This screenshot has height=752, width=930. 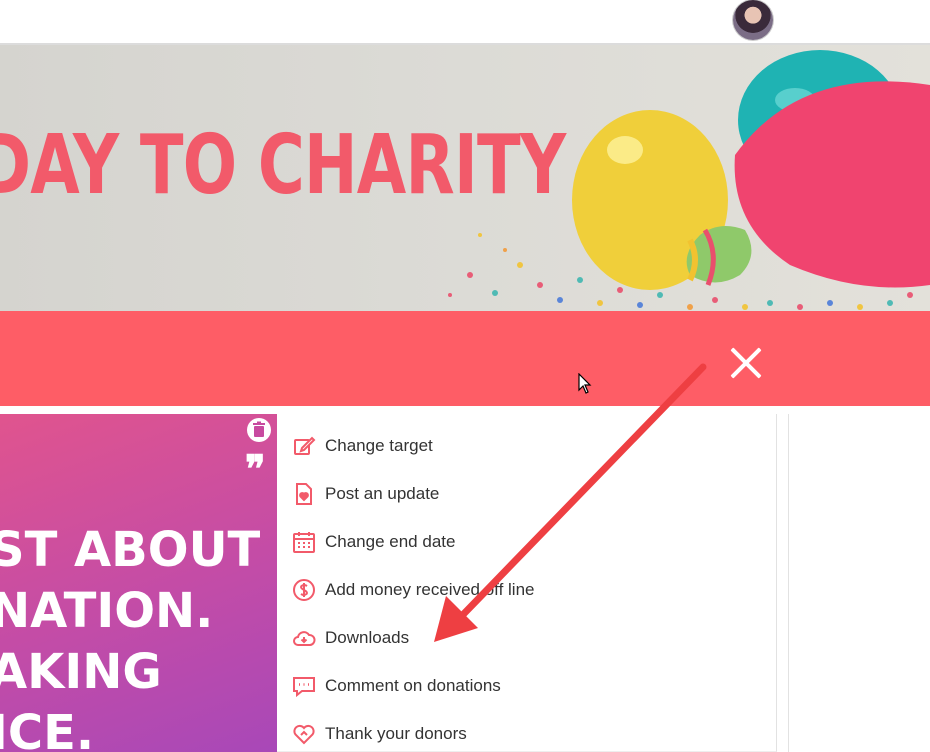 I want to click on menu-item-post-update: Post an update, so click(x=365, y=494).